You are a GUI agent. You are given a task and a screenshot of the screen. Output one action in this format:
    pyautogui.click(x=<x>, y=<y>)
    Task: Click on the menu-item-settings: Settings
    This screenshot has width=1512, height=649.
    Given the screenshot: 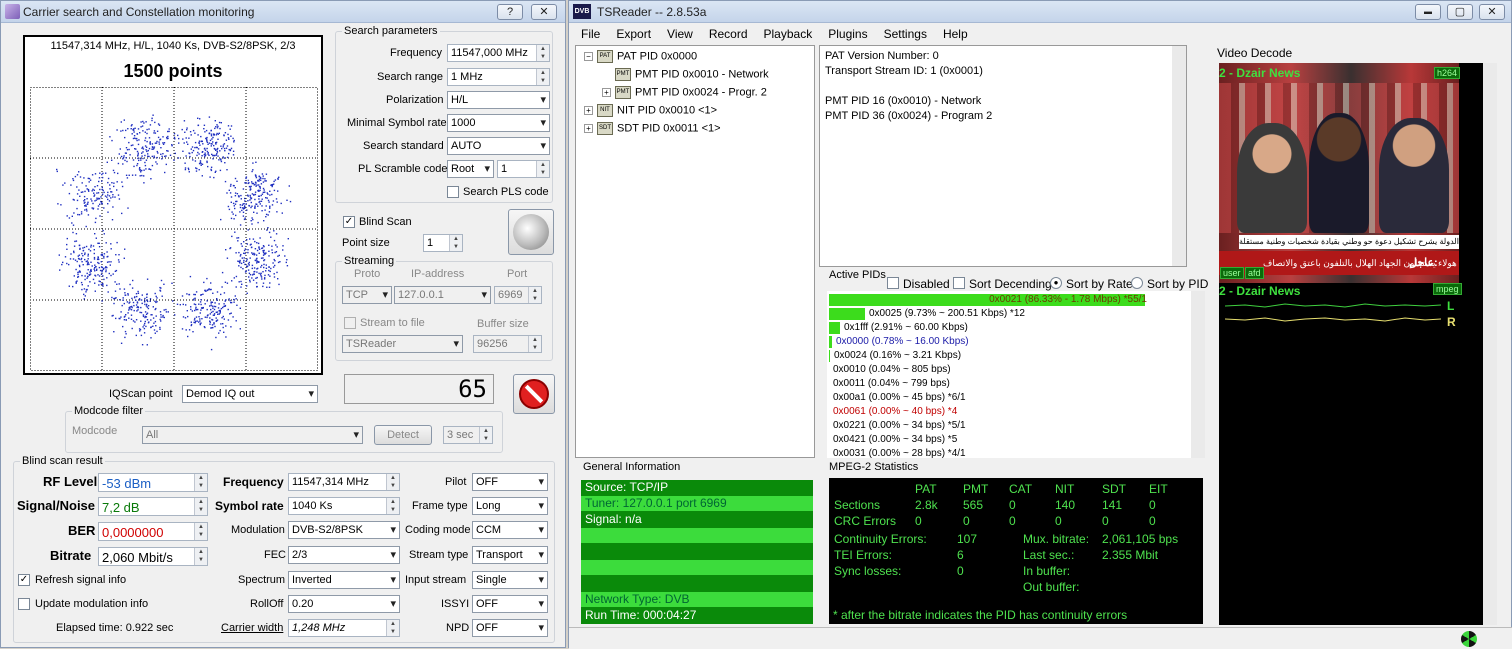 What is the action you would take?
    pyautogui.click(x=905, y=34)
    